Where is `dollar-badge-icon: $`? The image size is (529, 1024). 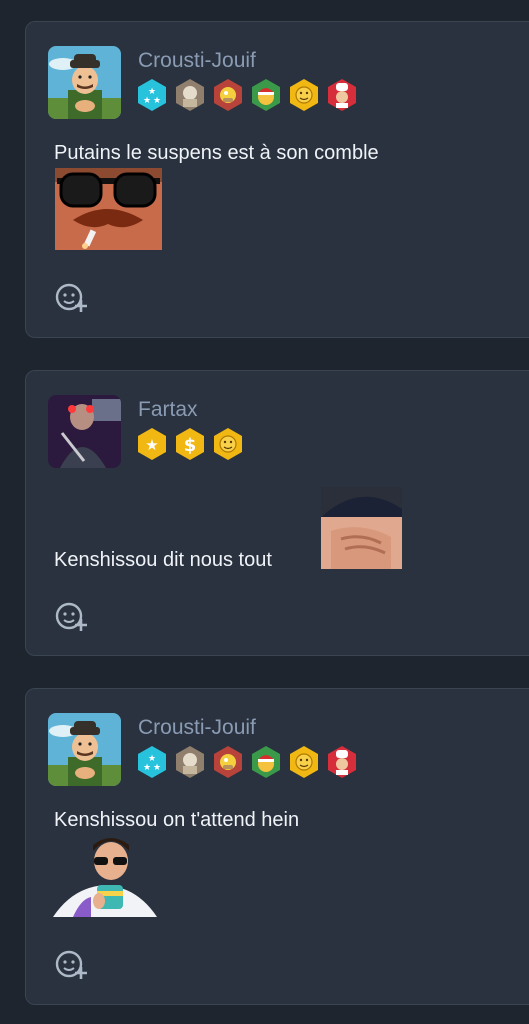
dollar-badge-icon: $ is located at coordinates (190, 444).